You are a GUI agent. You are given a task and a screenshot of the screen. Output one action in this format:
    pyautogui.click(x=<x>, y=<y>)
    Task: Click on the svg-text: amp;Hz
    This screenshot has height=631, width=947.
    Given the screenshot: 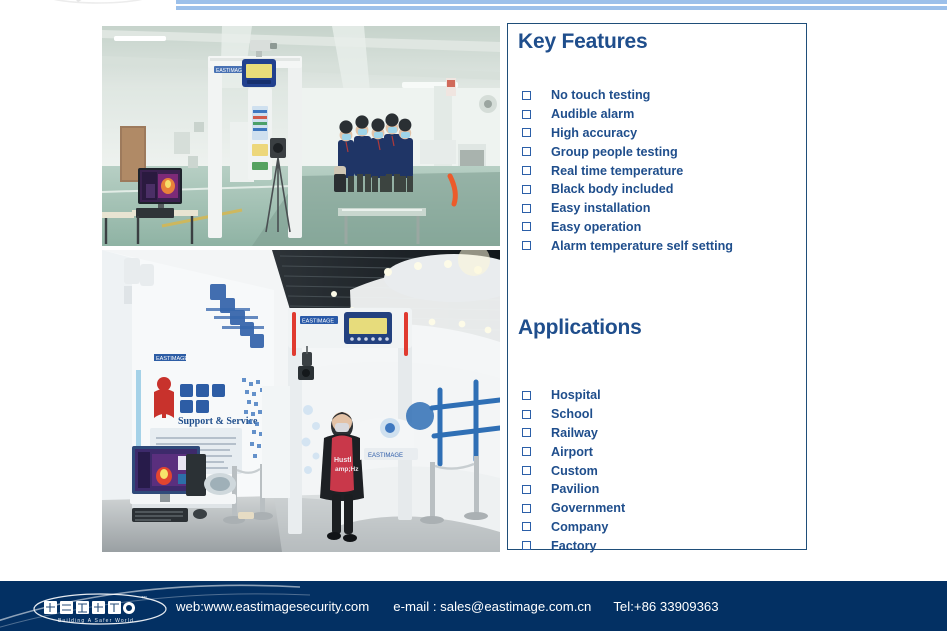 What is the action you would take?
    pyautogui.click(x=347, y=469)
    